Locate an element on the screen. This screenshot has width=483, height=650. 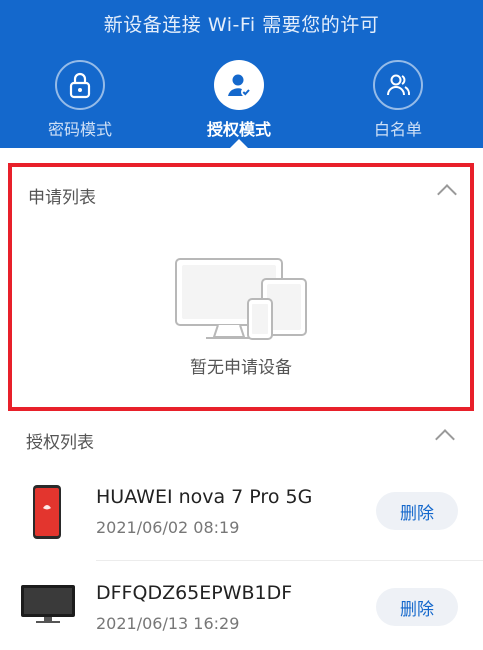
device-row: DFFQDZ65EPWB1DF 2021/06/13 16:29 删除 is located at coordinates (241, 606).